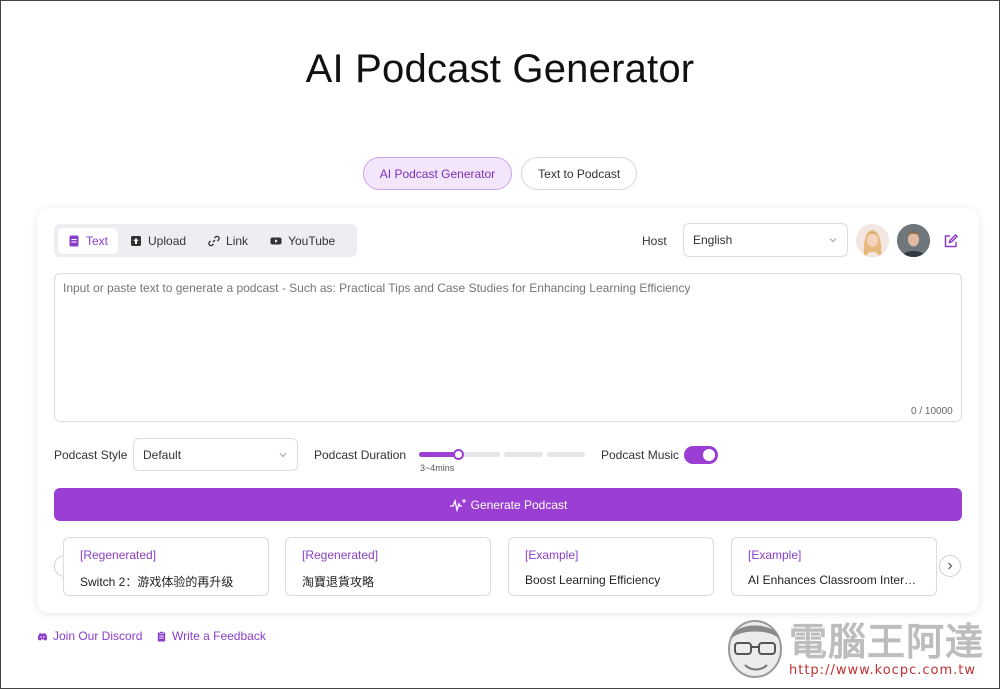 Image resolution: width=1000 pixels, height=689 pixels. I want to click on host-avatar-female, so click(872, 240).